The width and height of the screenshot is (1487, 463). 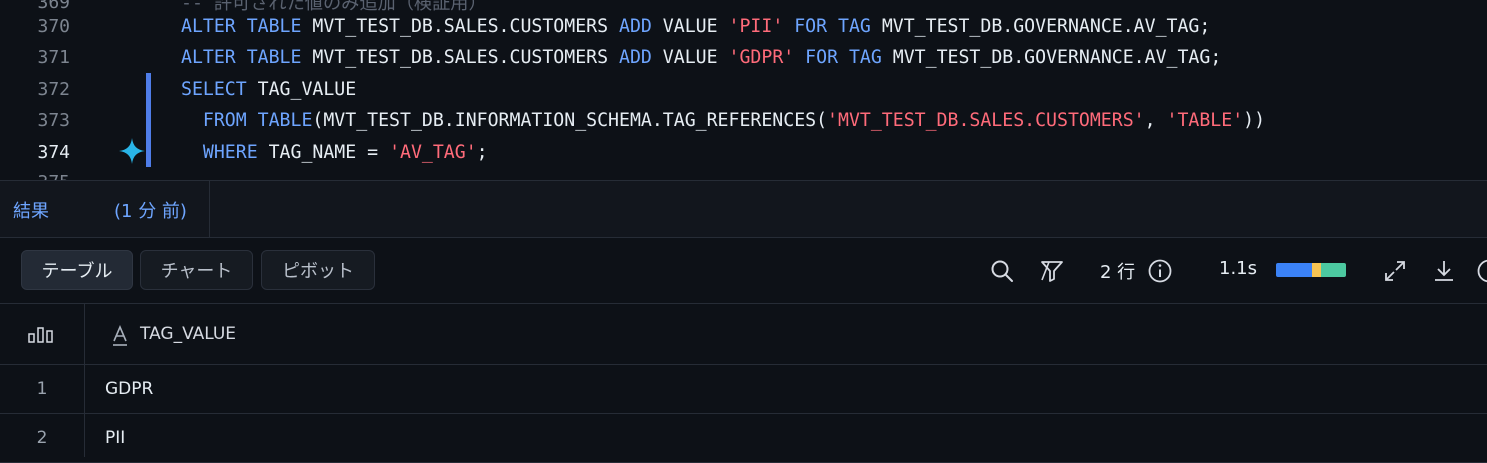 What do you see at coordinates (743, 389) in the screenshot?
I see `table-row: 1 GDPR` at bounding box center [743, 389].